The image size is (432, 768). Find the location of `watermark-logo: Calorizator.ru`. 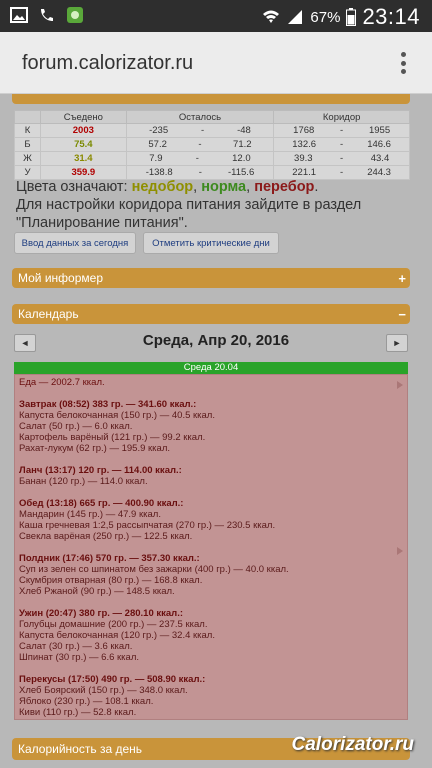

watermark-logo: Calorizator.ru is located at coordinates (352, 744).